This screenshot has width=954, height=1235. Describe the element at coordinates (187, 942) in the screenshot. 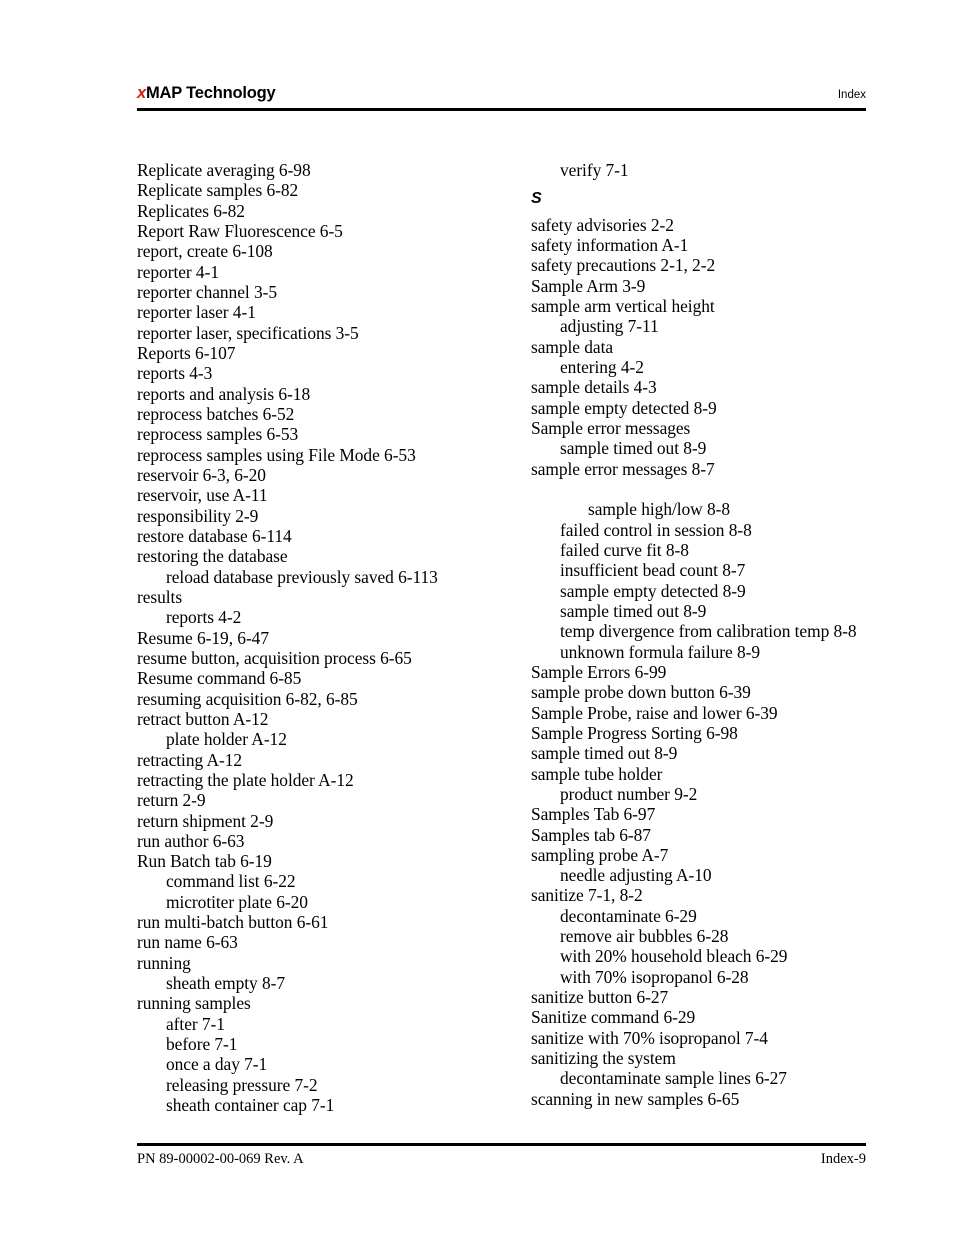

I see `index-entry: run name 6-63` at that location.